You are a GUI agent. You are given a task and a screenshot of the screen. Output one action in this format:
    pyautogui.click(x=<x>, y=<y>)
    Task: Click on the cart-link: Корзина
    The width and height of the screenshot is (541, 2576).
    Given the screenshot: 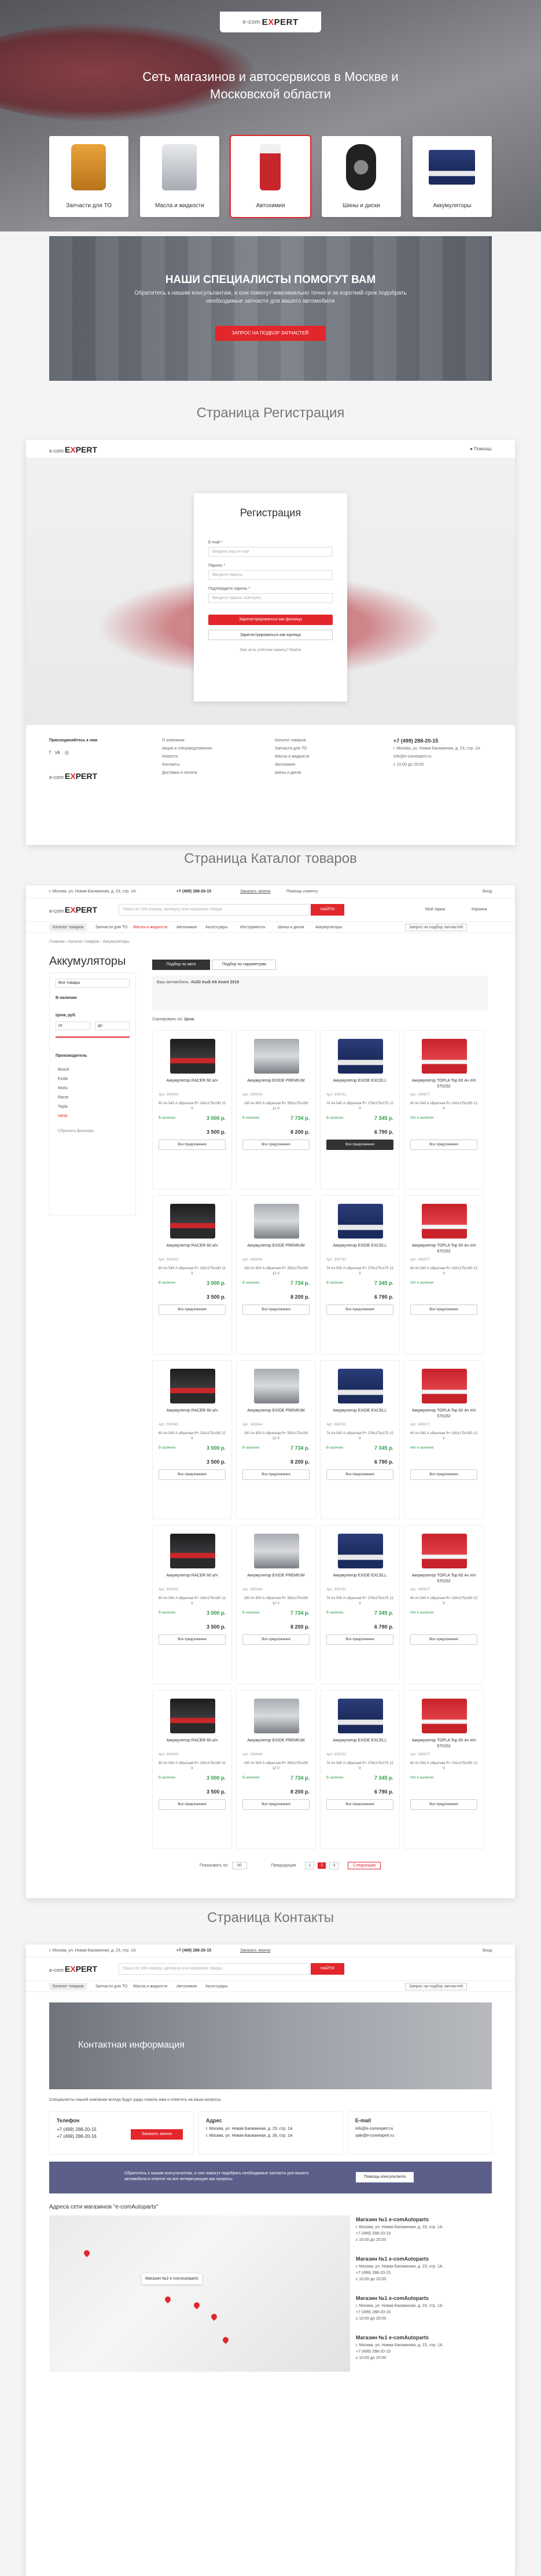 What is the action you would take?
    pyautogui.click(x=479, y=909)
    